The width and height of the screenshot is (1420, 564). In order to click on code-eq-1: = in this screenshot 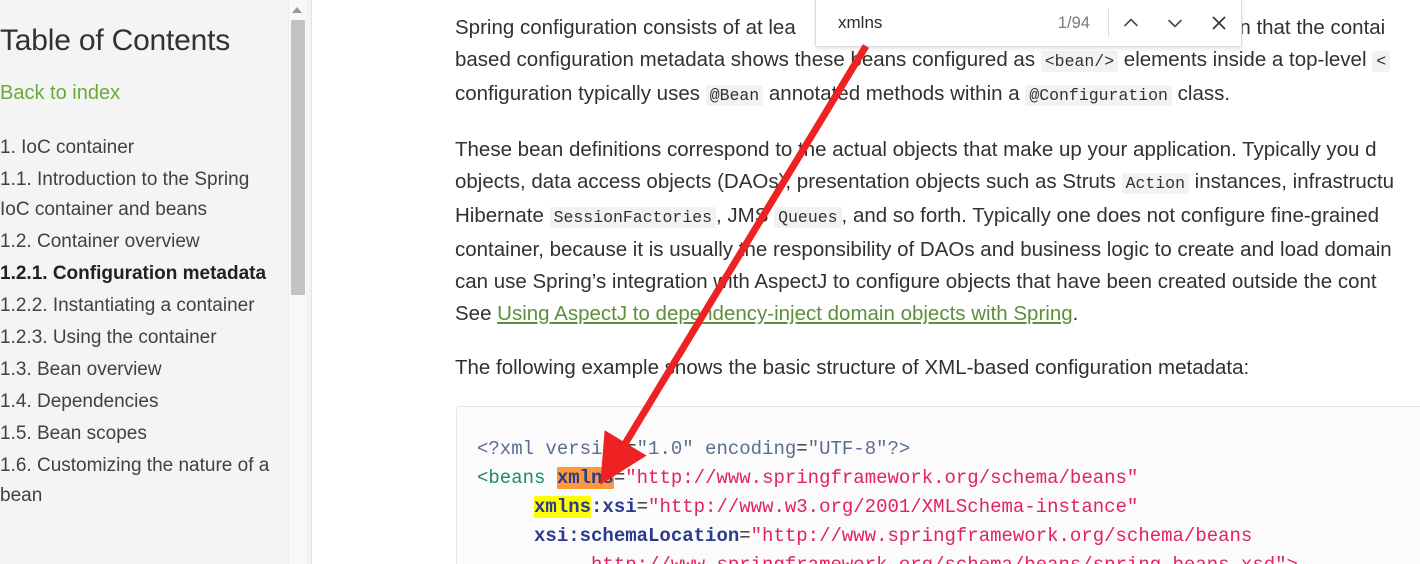, I will do `click(631, 449)`.